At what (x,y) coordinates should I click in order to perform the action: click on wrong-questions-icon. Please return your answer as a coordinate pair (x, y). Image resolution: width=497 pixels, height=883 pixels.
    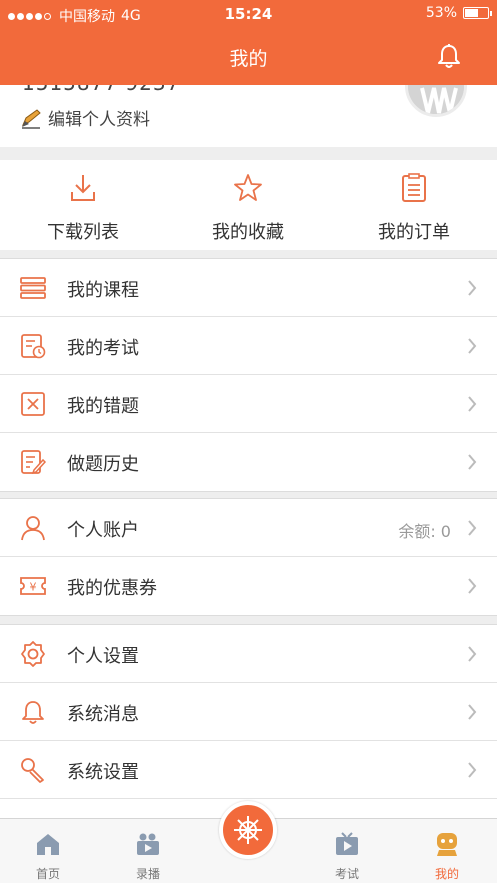
    Looking at the image, I should click on (33, 404).